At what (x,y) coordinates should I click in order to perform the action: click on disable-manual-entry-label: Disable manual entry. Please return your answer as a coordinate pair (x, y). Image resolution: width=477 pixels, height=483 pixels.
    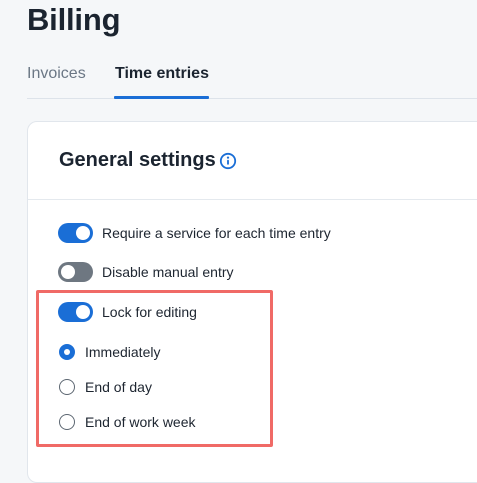
    Looking at the image, I should click on (168, 272).